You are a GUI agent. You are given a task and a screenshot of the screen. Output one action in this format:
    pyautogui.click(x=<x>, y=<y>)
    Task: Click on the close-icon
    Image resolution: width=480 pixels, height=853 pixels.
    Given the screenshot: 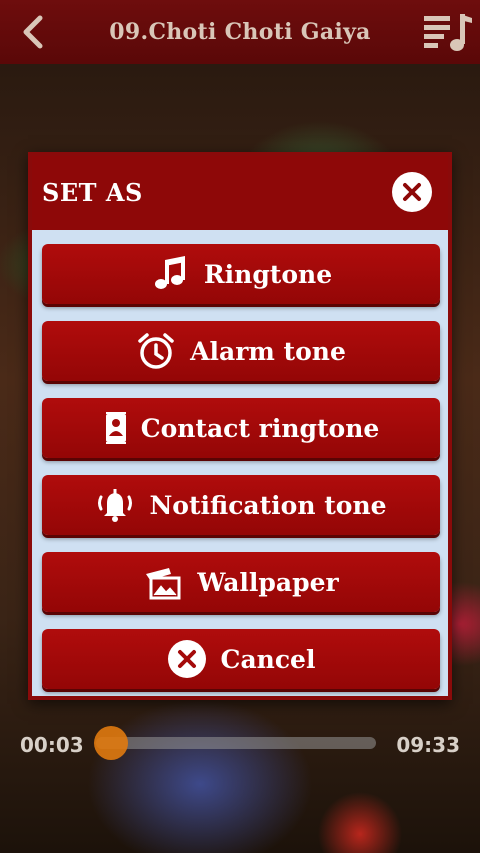 What is the action you would take?
    pyautogui.click(x=412, y=192)
    